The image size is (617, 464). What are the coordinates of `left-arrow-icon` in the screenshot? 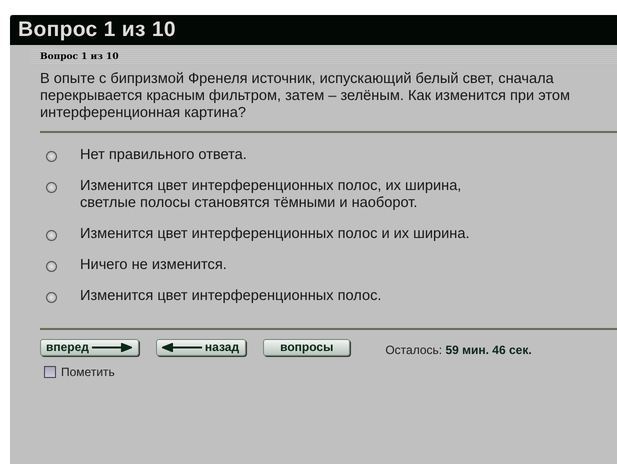 It's located at (182, 347).